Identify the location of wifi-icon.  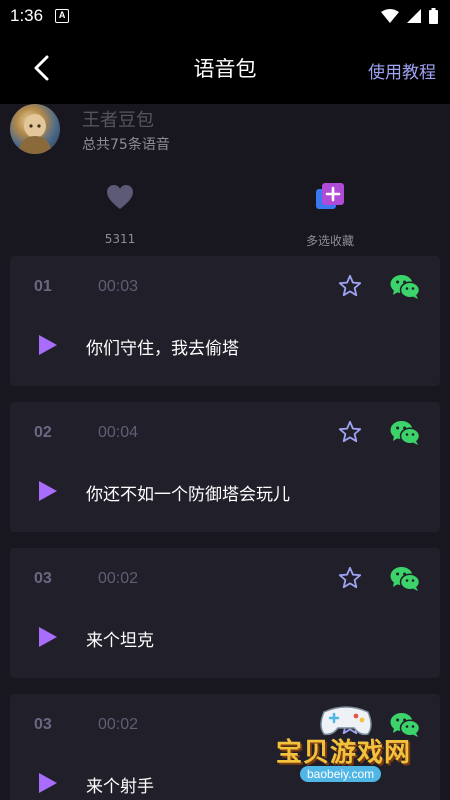
(390, 16).